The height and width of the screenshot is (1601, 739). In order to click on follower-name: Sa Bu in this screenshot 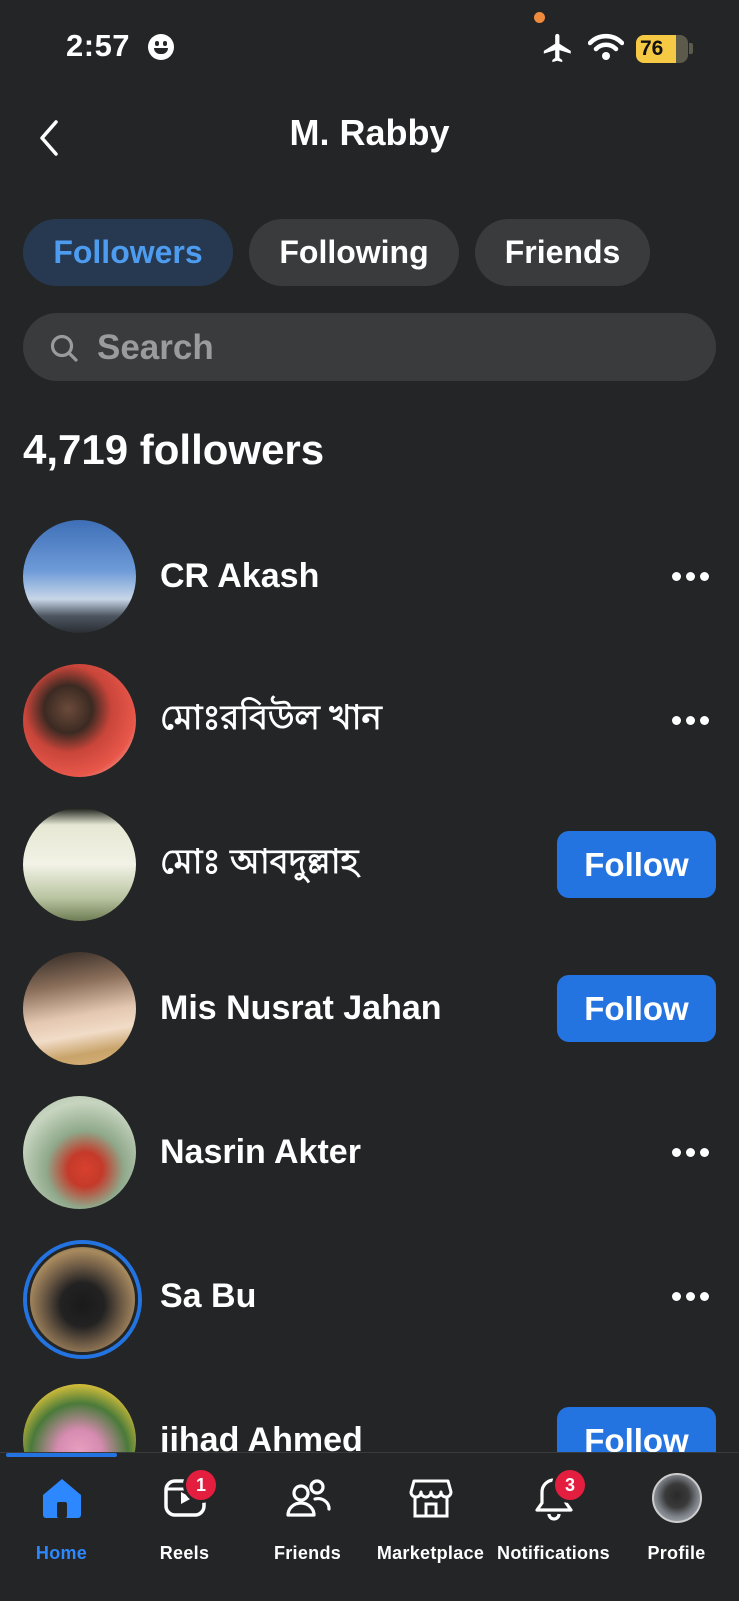, I will do `click(208, 1296)`.